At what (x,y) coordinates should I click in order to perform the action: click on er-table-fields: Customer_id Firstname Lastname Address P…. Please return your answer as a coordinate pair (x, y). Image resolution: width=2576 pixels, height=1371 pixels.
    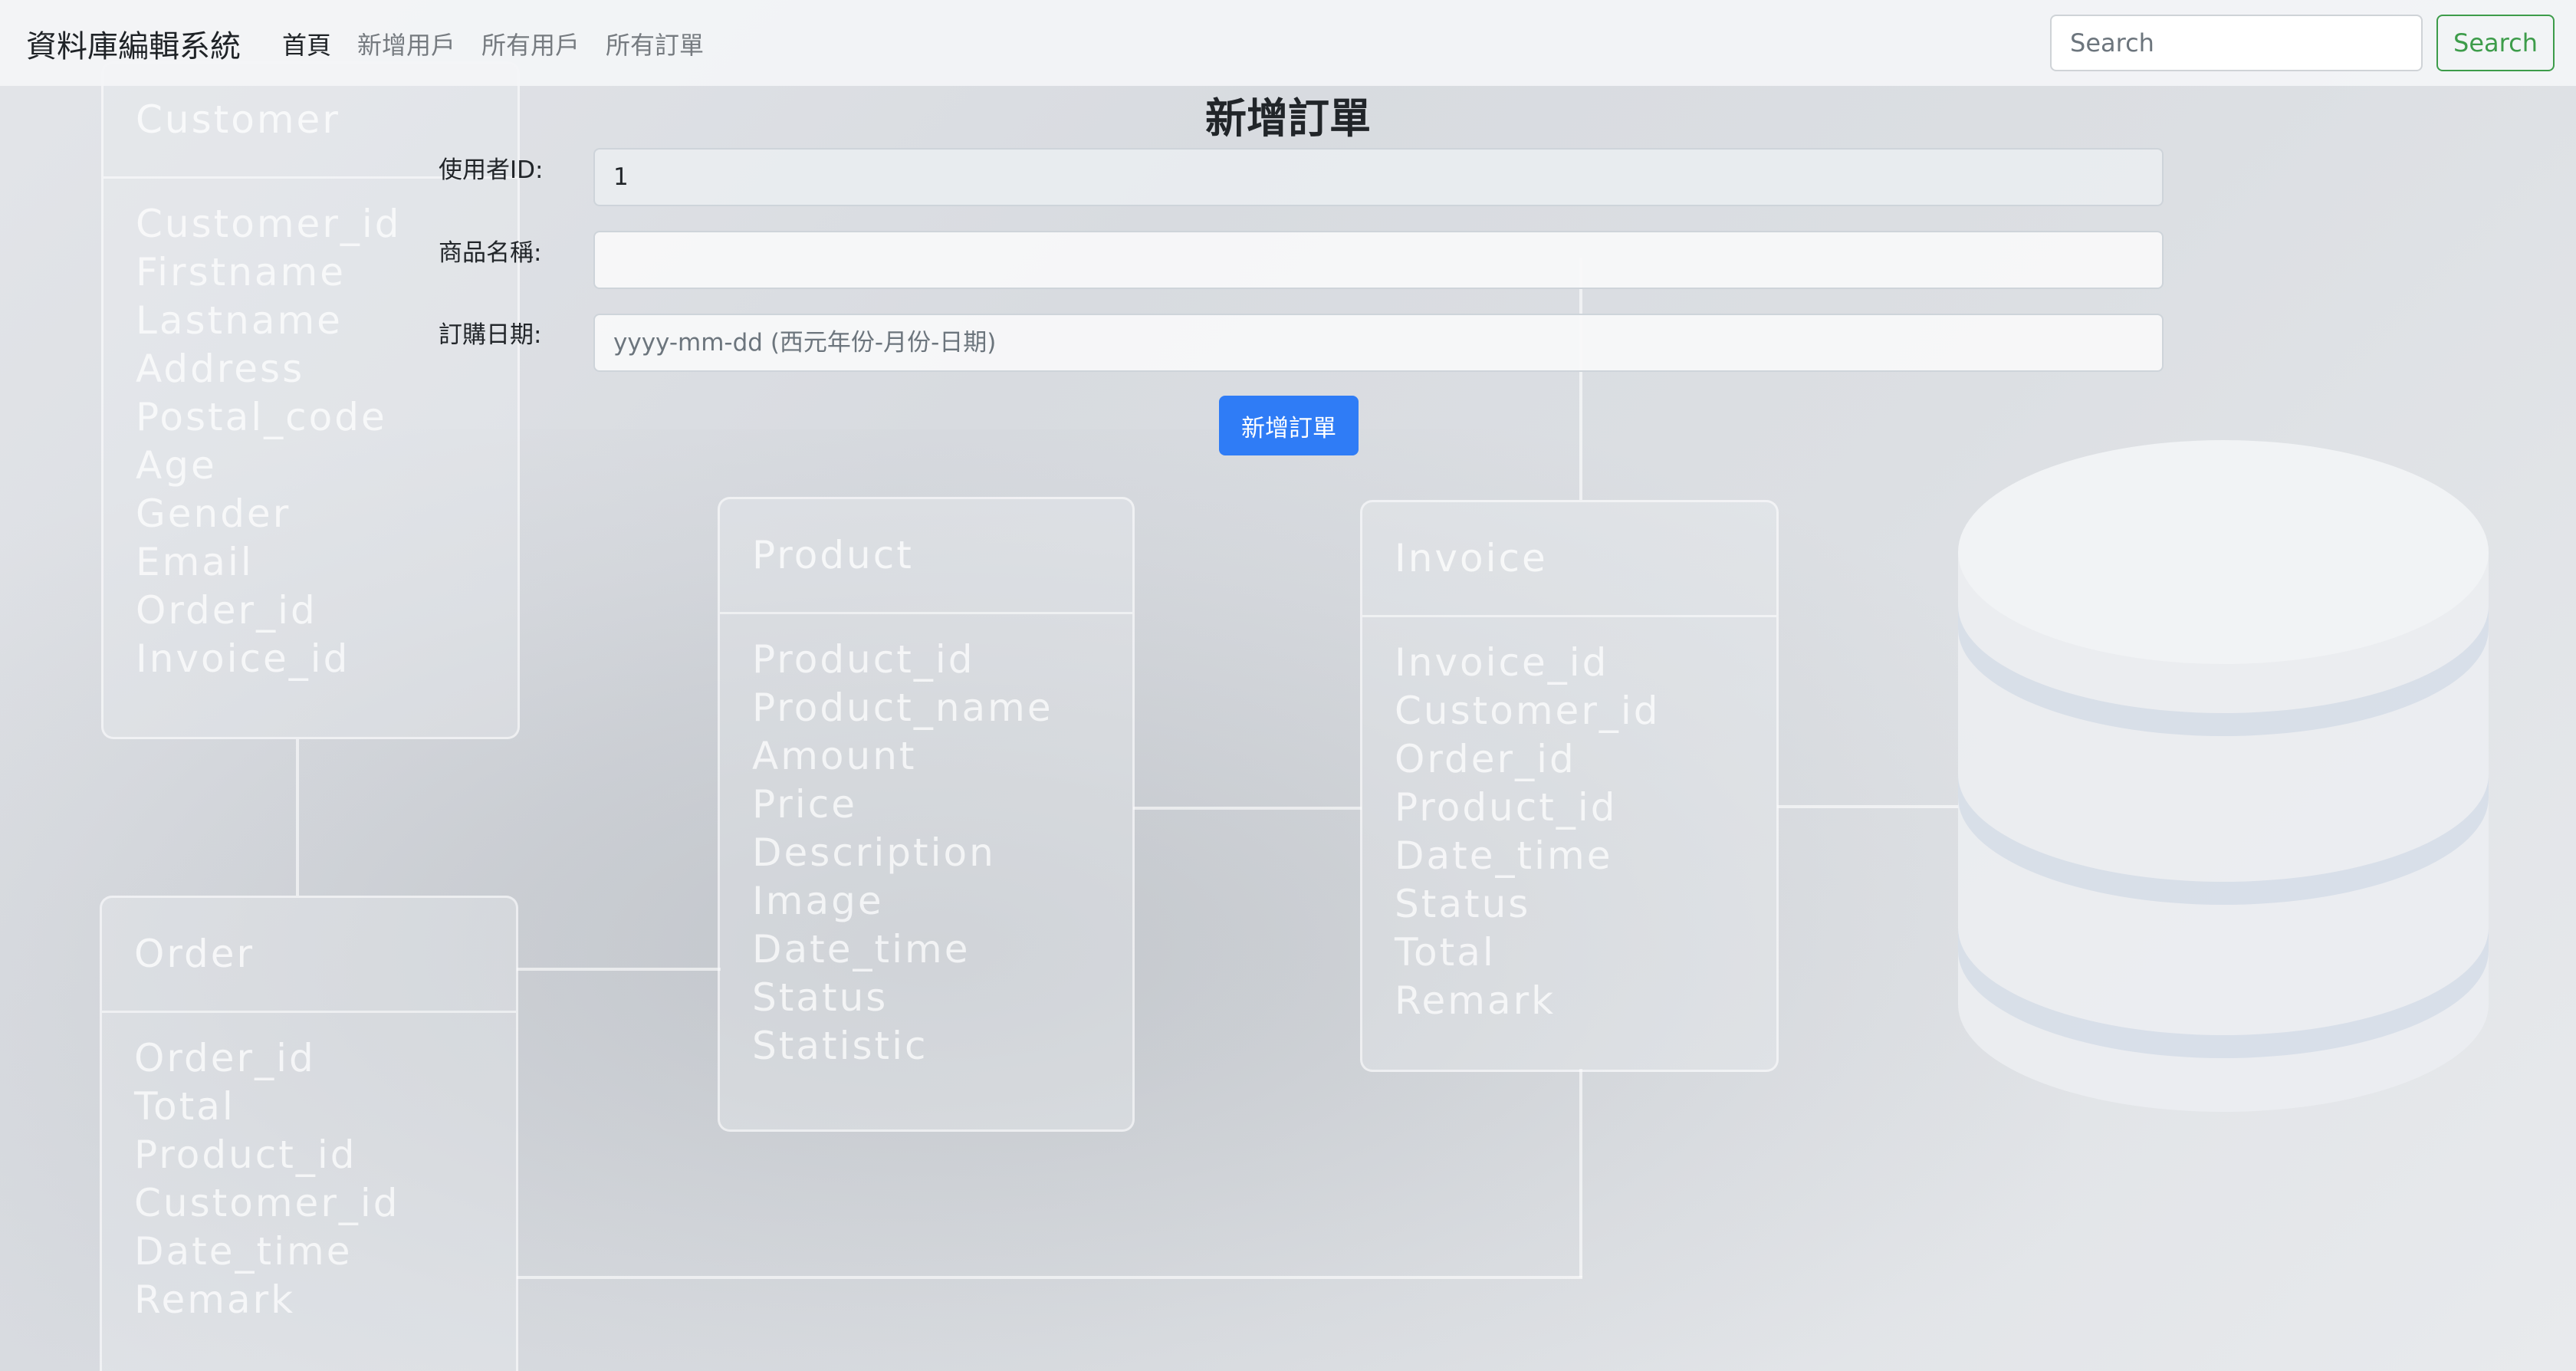
    Looking at the image, I should click on (269, 442).